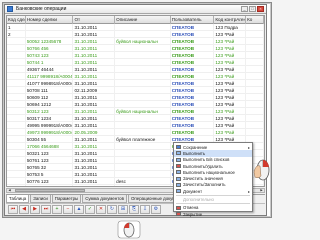 The height and width of the screenshot is (240, 320). What do you see at coordinates (18, 199) in the screenshot?
I see `tab-table: Таблица` at bounding box center [18, 199].